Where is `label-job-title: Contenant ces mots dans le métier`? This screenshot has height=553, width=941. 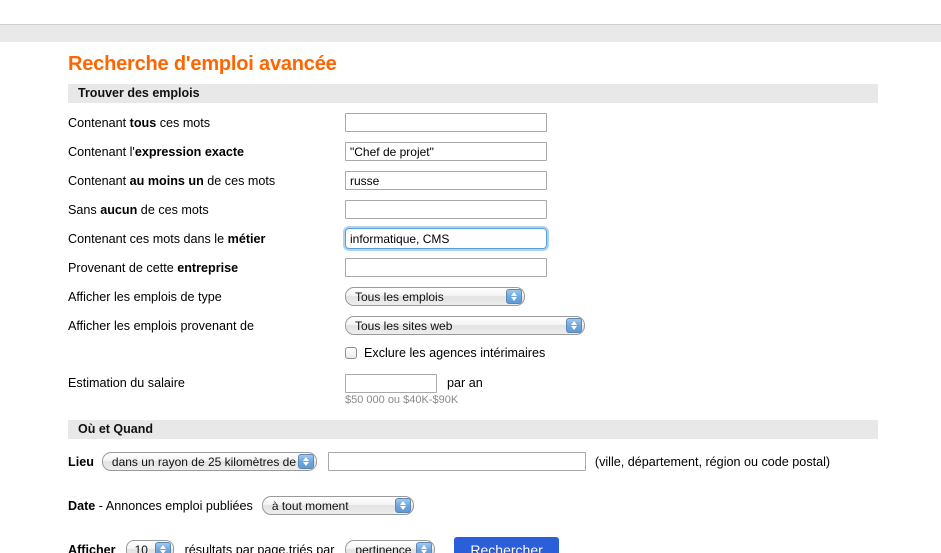 label-job-title: Contenant ces mots dans le métier is located at coordinates (206, 239).